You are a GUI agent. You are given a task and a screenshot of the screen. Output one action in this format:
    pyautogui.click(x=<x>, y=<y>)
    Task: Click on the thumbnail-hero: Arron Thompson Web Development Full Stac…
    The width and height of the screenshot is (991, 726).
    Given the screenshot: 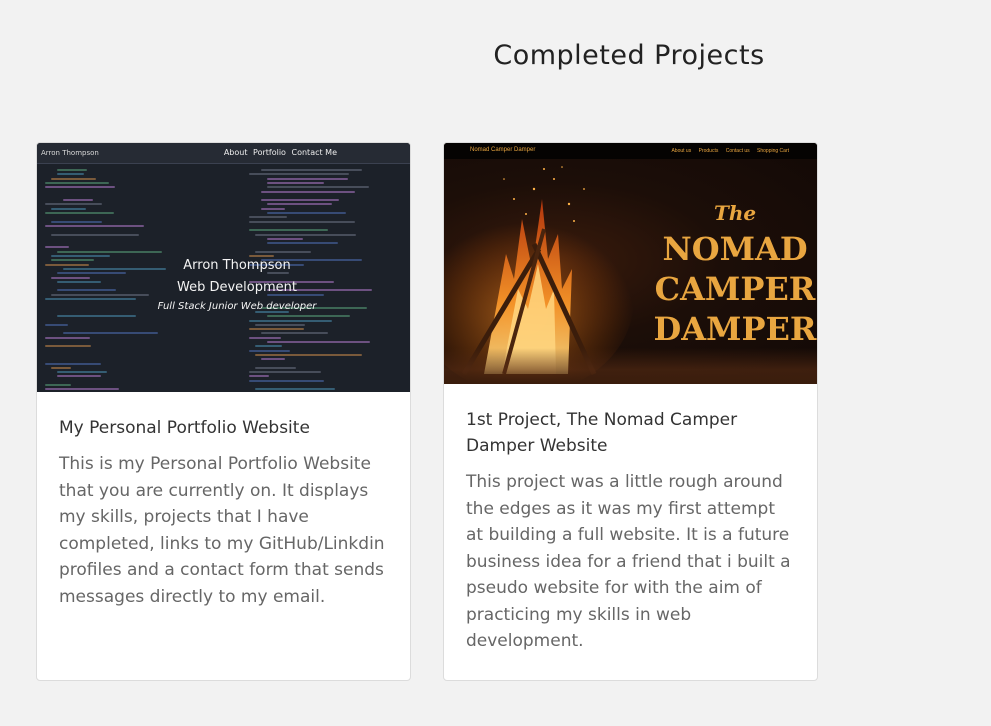 What is the action you would take?
    pyautogui.click(x=237, y=285)
    